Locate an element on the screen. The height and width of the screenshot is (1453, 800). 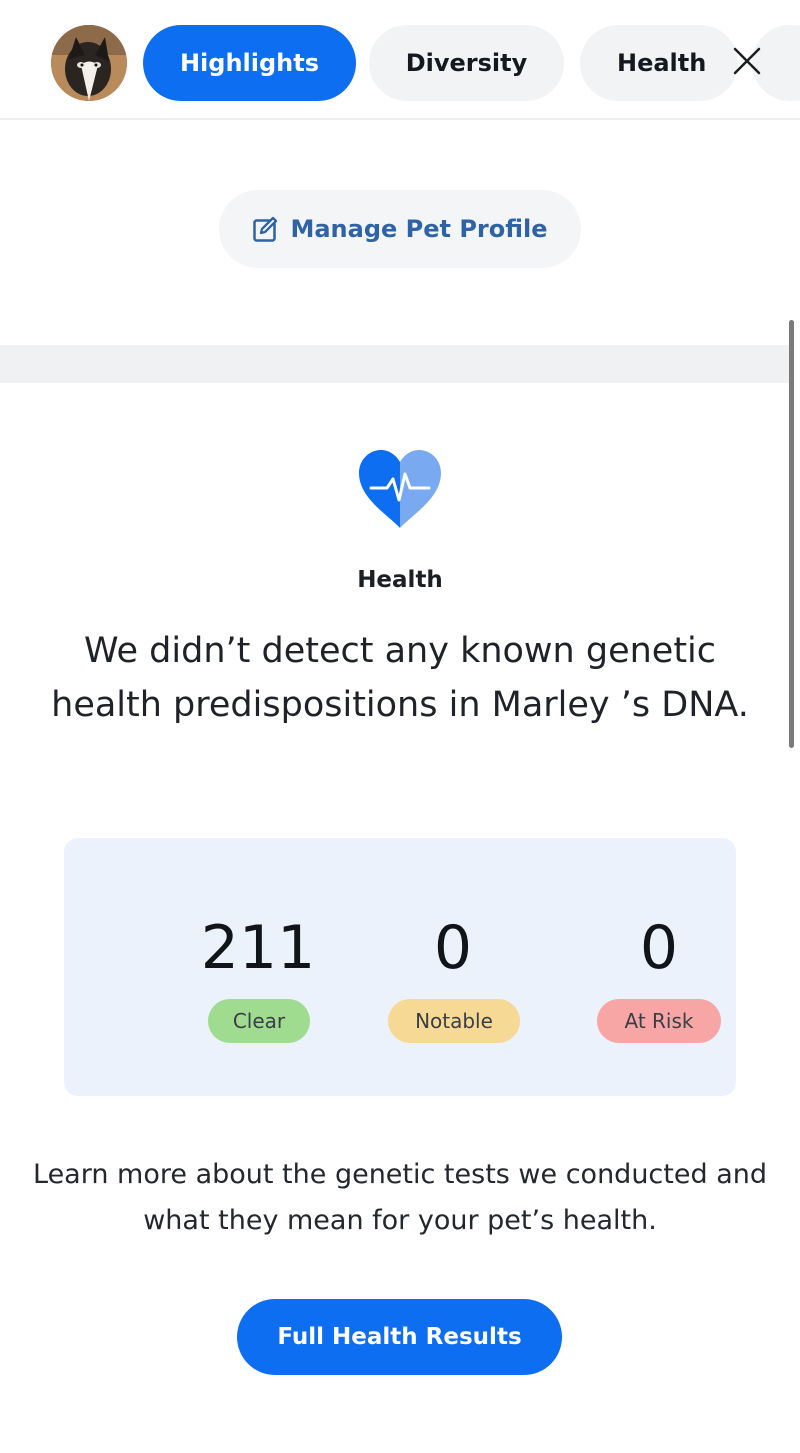
tab-health: Health is located at coordinates (659, 63).